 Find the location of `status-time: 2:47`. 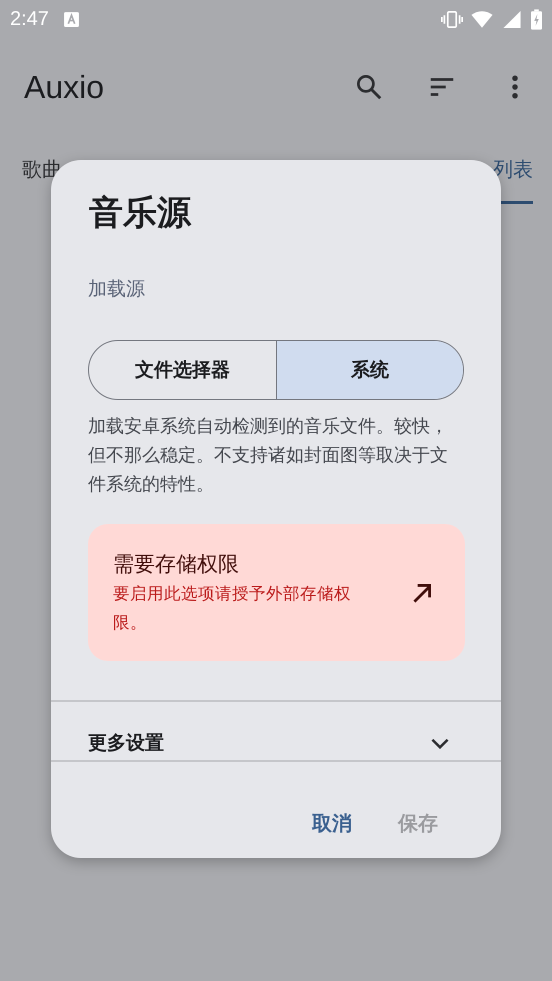

status-time: 2:47 is located at coordinates (29, 19).